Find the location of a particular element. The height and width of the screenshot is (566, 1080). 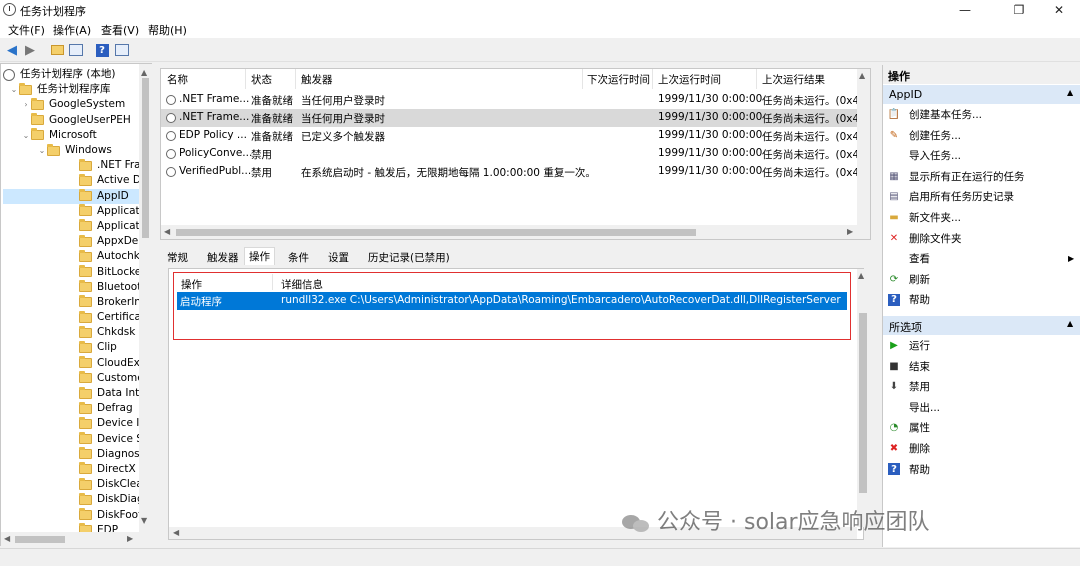

menu-help: 帮助(H) is located at coordinates (167, 30).